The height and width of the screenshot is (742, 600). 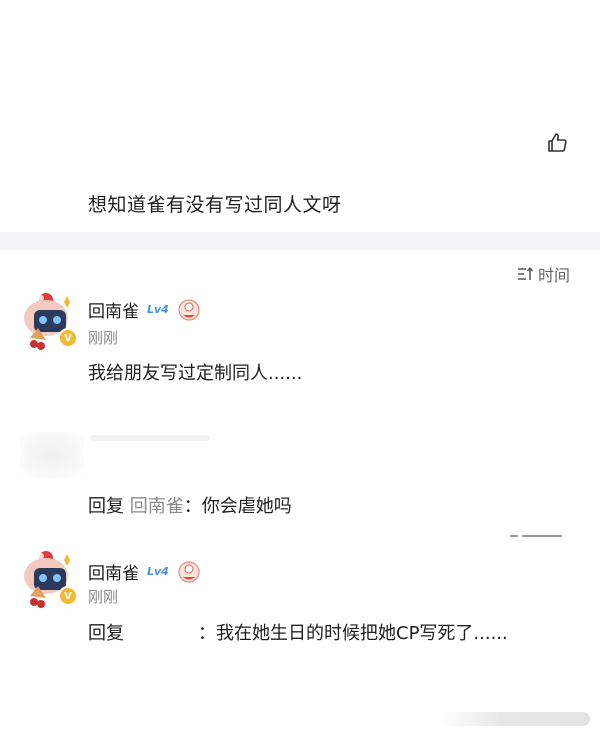 I want to click on mention-link: 回南雀, so click(x=157, y=506).